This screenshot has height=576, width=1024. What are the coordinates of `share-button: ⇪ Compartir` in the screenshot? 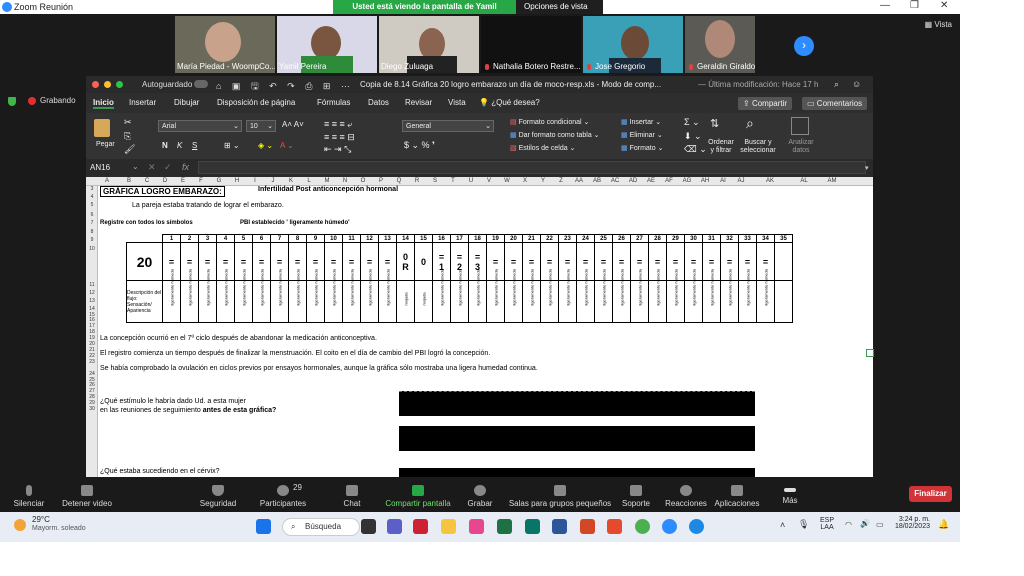 It's located at (765, 103).